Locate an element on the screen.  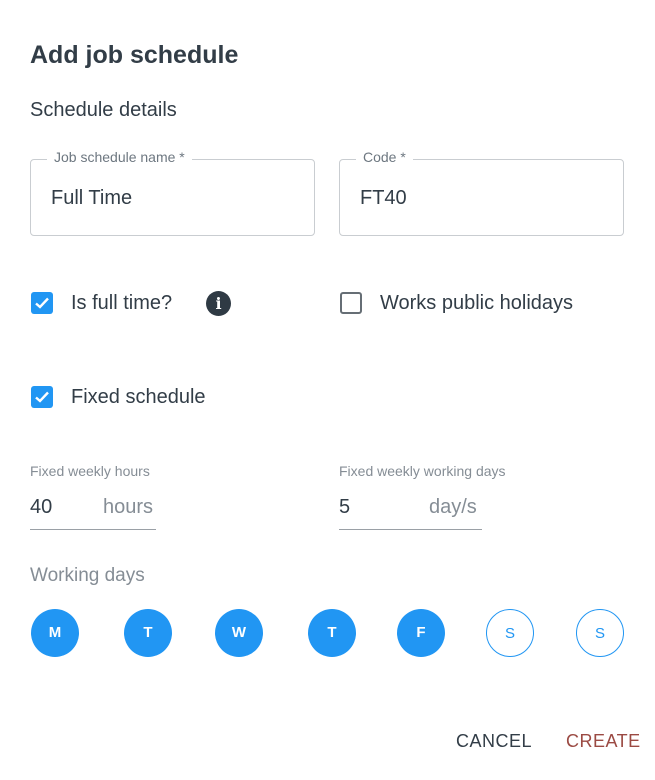
create-button: CREATE is located at coordinates (603, 741).